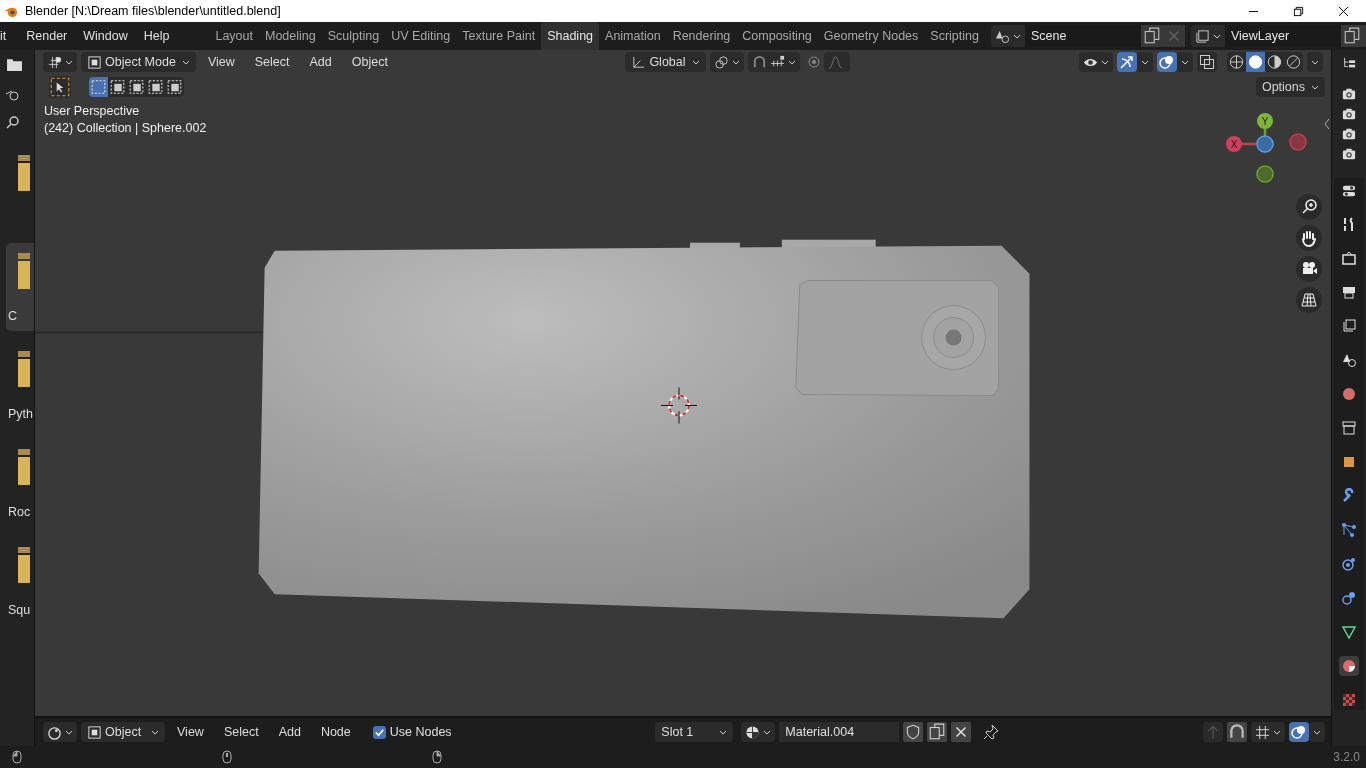 This screenshot has height=768, width=1366. What do you see at coordinates (773, 62) in the screenshot?
I see `snap-toggle` at bounding box center [773, 62].